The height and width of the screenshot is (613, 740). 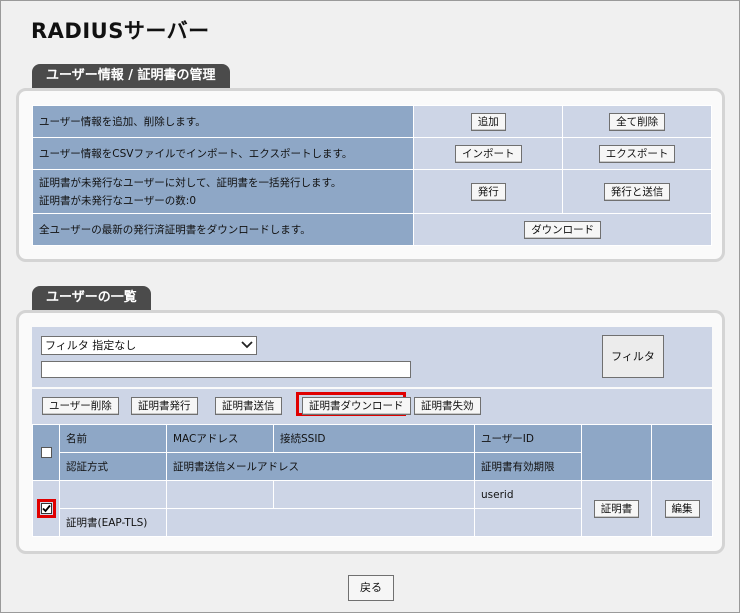 What do you see at coordinates (488, 191) in the screenshot?
I see `issue-button: 発行` at bounding box center [488, 191].